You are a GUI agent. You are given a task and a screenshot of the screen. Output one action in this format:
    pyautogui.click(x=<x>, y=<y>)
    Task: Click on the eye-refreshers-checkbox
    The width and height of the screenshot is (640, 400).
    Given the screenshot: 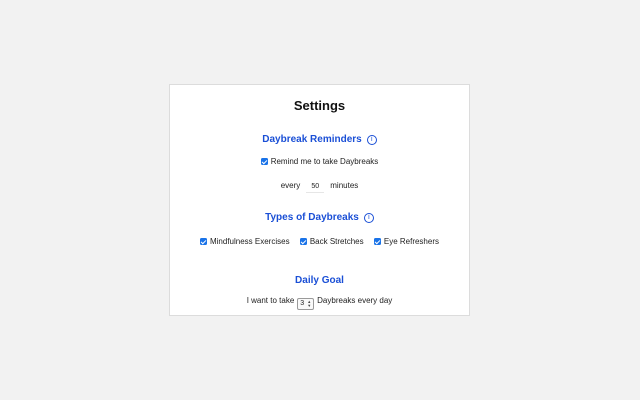 What is the action you would take?
    pyautogui.click(x=377, y=241)
    